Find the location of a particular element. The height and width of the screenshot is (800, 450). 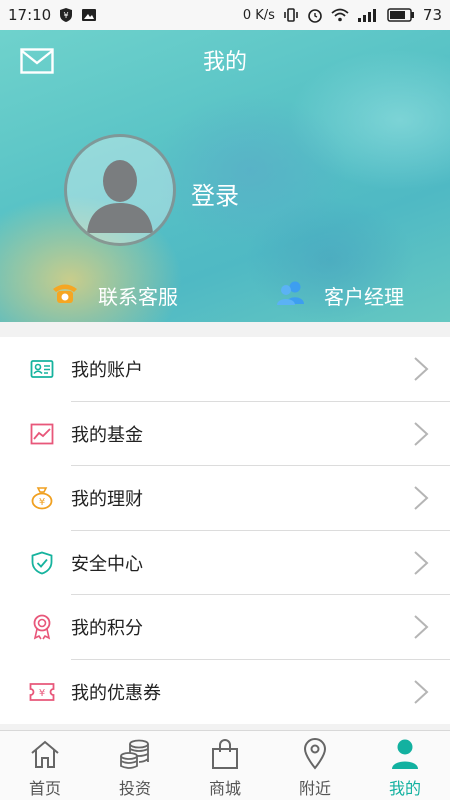

battery-level: 73 is located at coordinates (432, 15).